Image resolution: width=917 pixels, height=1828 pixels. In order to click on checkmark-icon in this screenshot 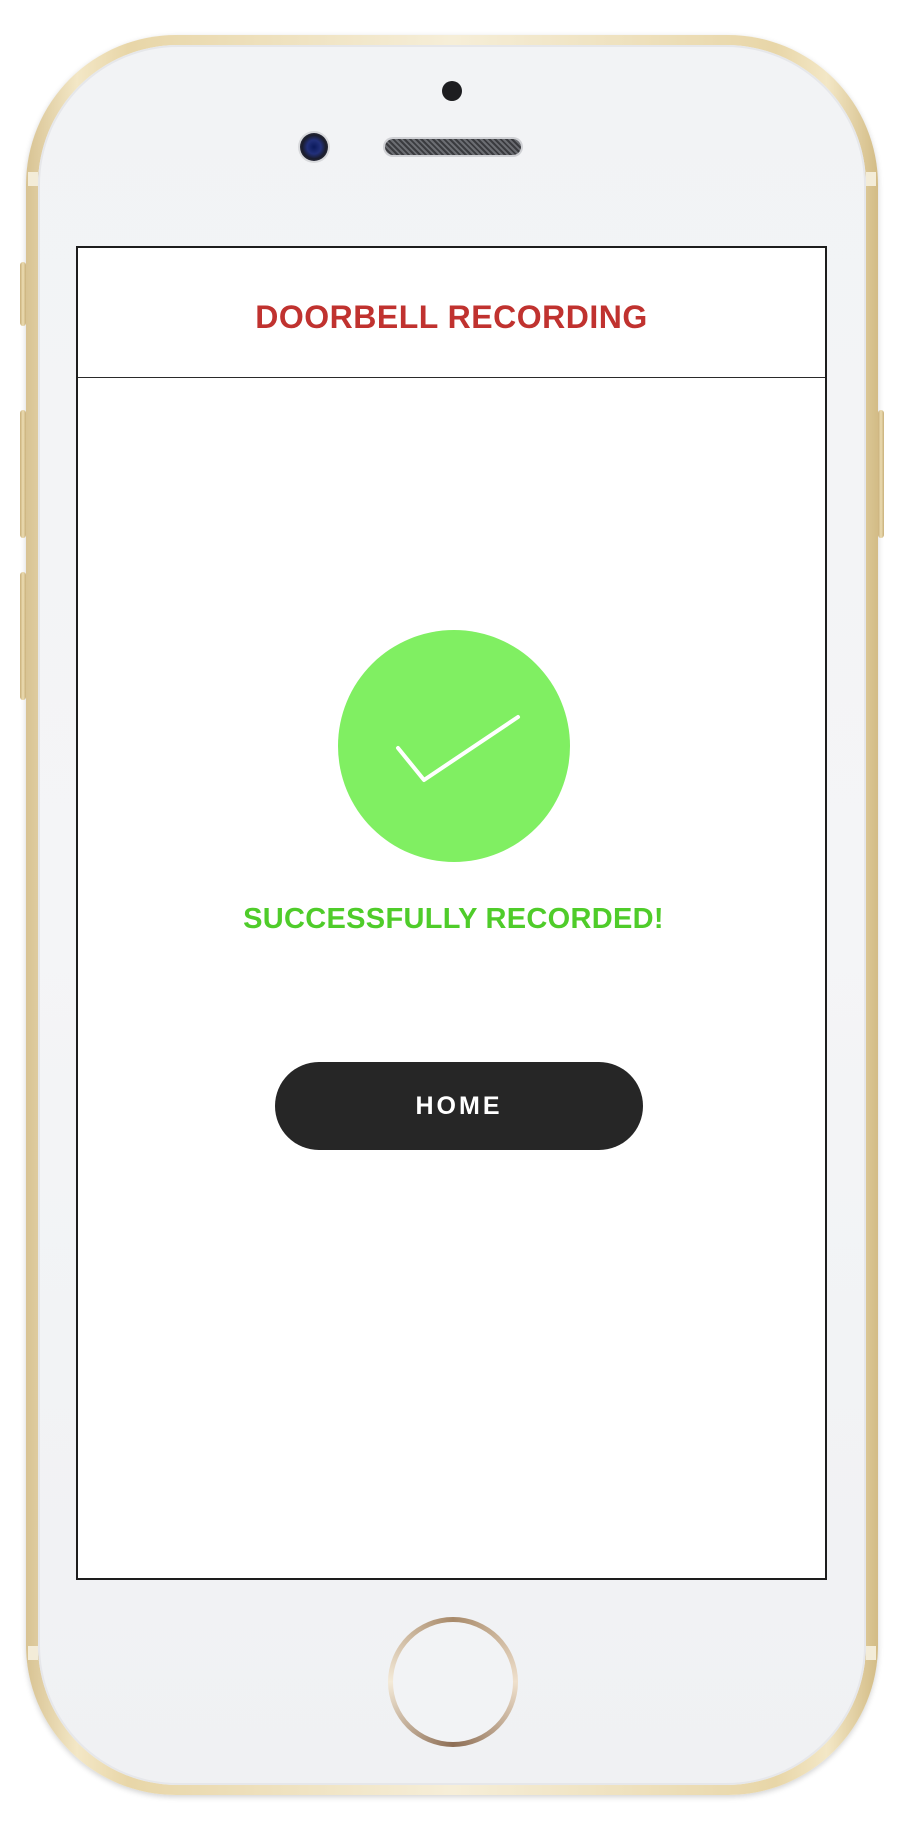, I will do `click(458, 748)`.